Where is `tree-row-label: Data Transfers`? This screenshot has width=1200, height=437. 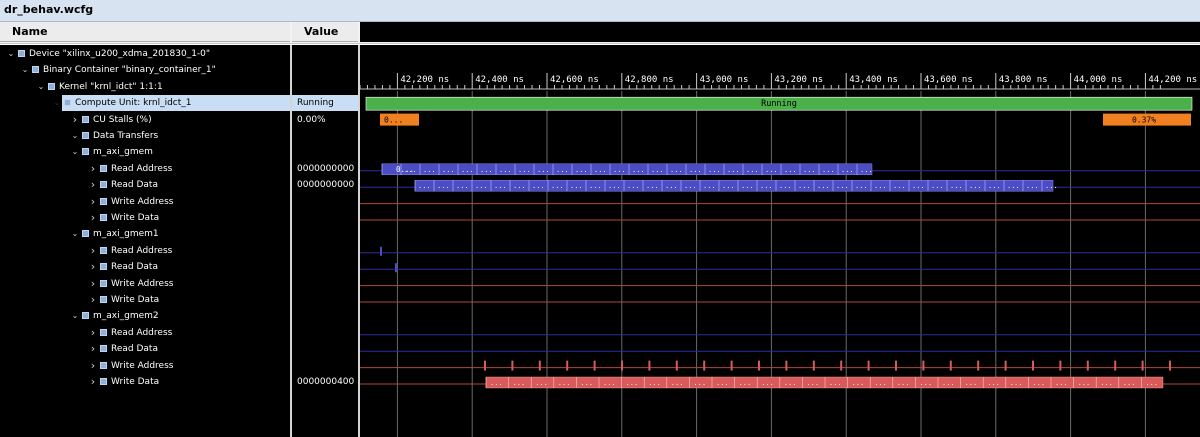
tree-row-label: Data Transfers is located at coordinates (126, 136).